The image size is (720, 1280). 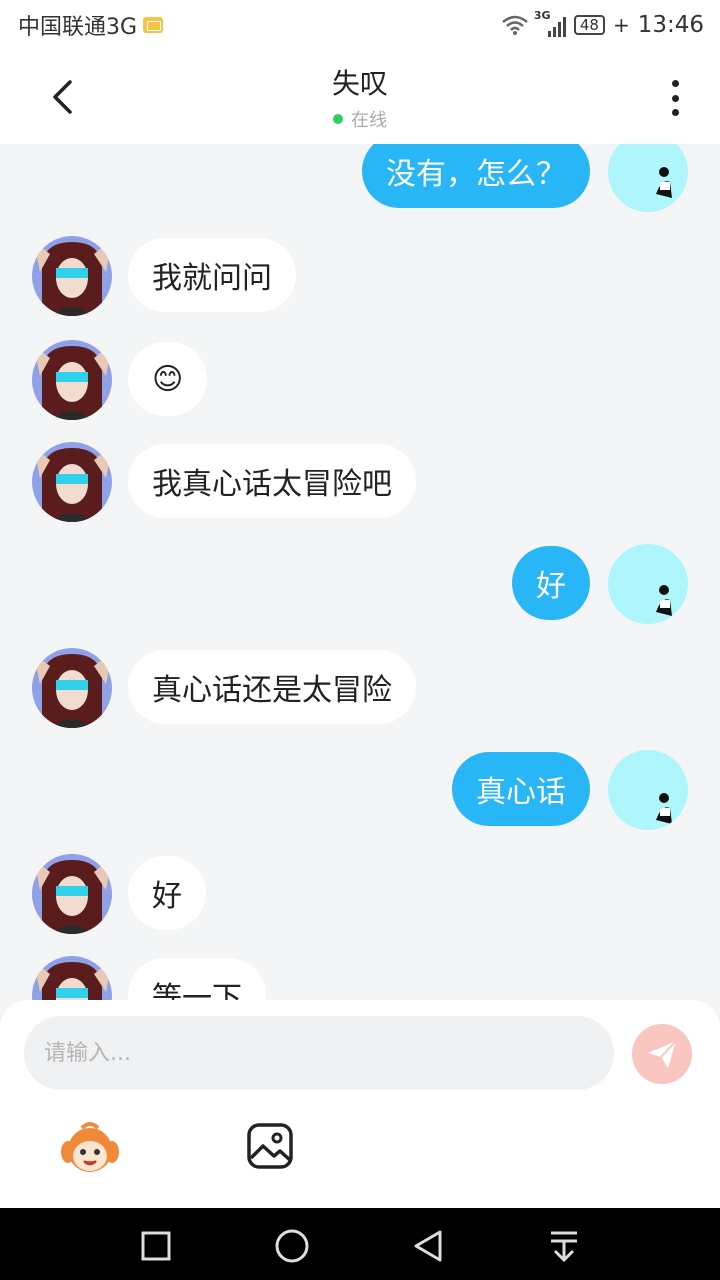 I want to click on incoming-message: 好, so click(x=167, y=893).